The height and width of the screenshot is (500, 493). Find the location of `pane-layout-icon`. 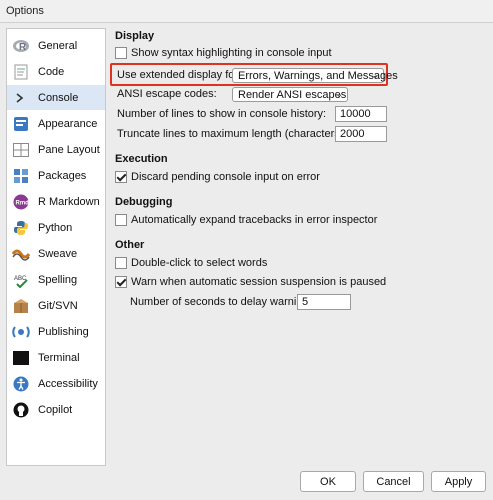

pane-layout-icon is located at coordinates (21, 150).